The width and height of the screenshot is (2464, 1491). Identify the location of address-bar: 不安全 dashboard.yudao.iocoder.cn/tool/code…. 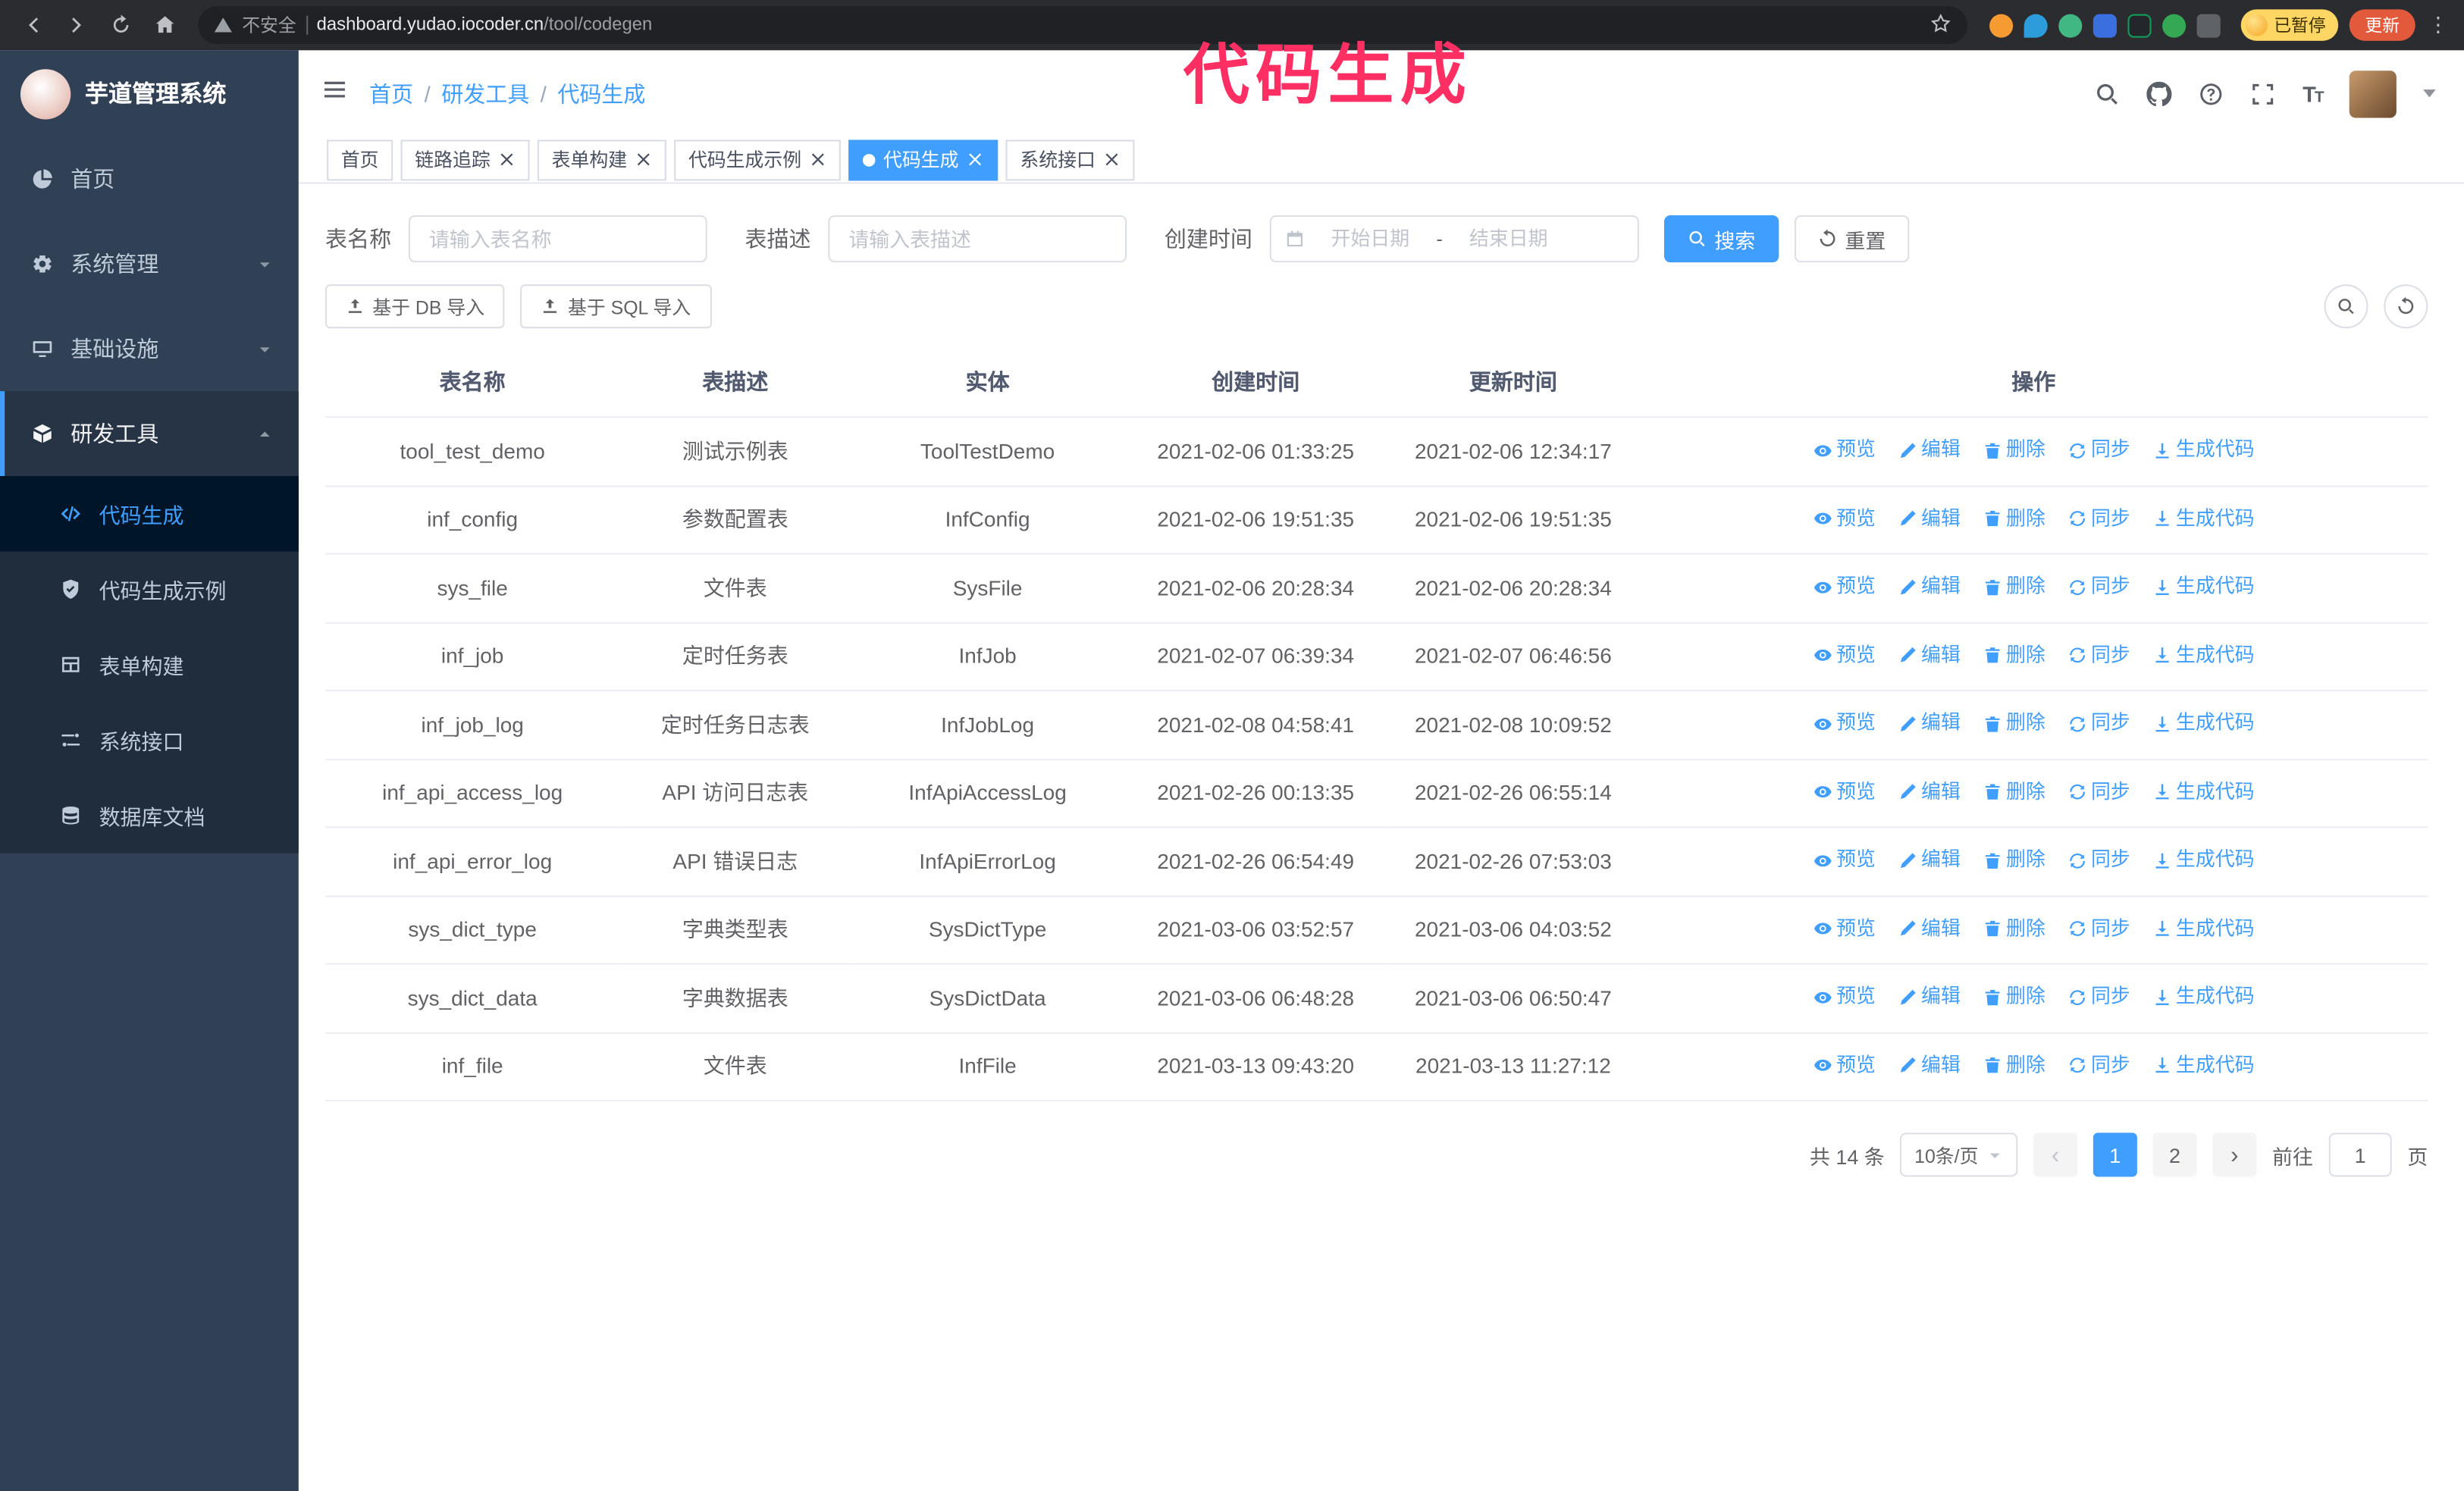
(1083, 25).